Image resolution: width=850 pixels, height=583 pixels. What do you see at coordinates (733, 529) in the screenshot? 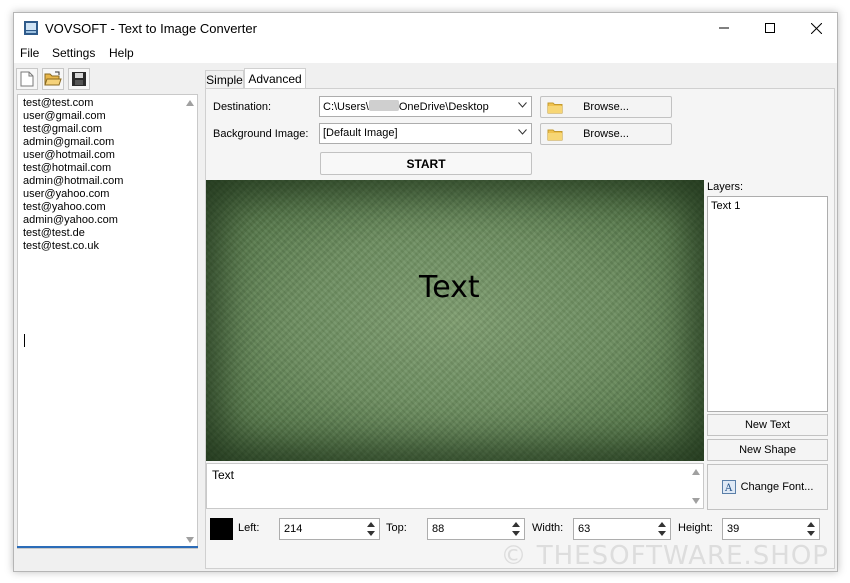
I see `height-value: 39` at bounding box center [733, 529].